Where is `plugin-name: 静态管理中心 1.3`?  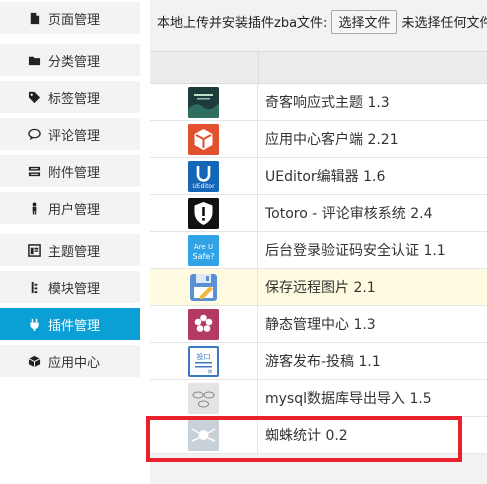
plugin-name: 静态管理中心 1.3 is located at coordinates (320, 324).